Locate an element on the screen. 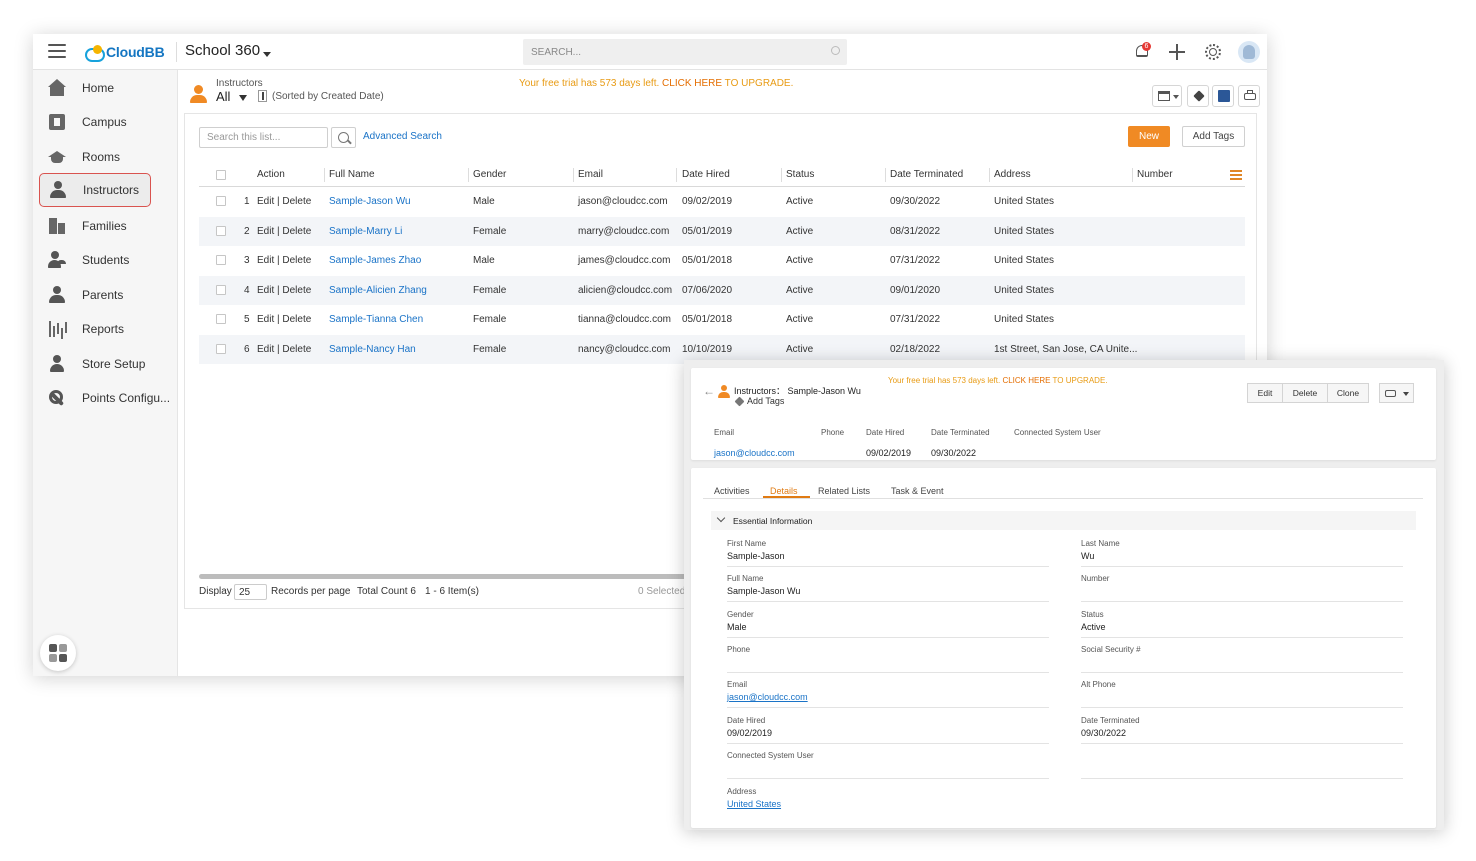 The height and width of the screenshot is (861, 1476). sidebar-item-instructors: Instructors is located at coordinates (95, 190).